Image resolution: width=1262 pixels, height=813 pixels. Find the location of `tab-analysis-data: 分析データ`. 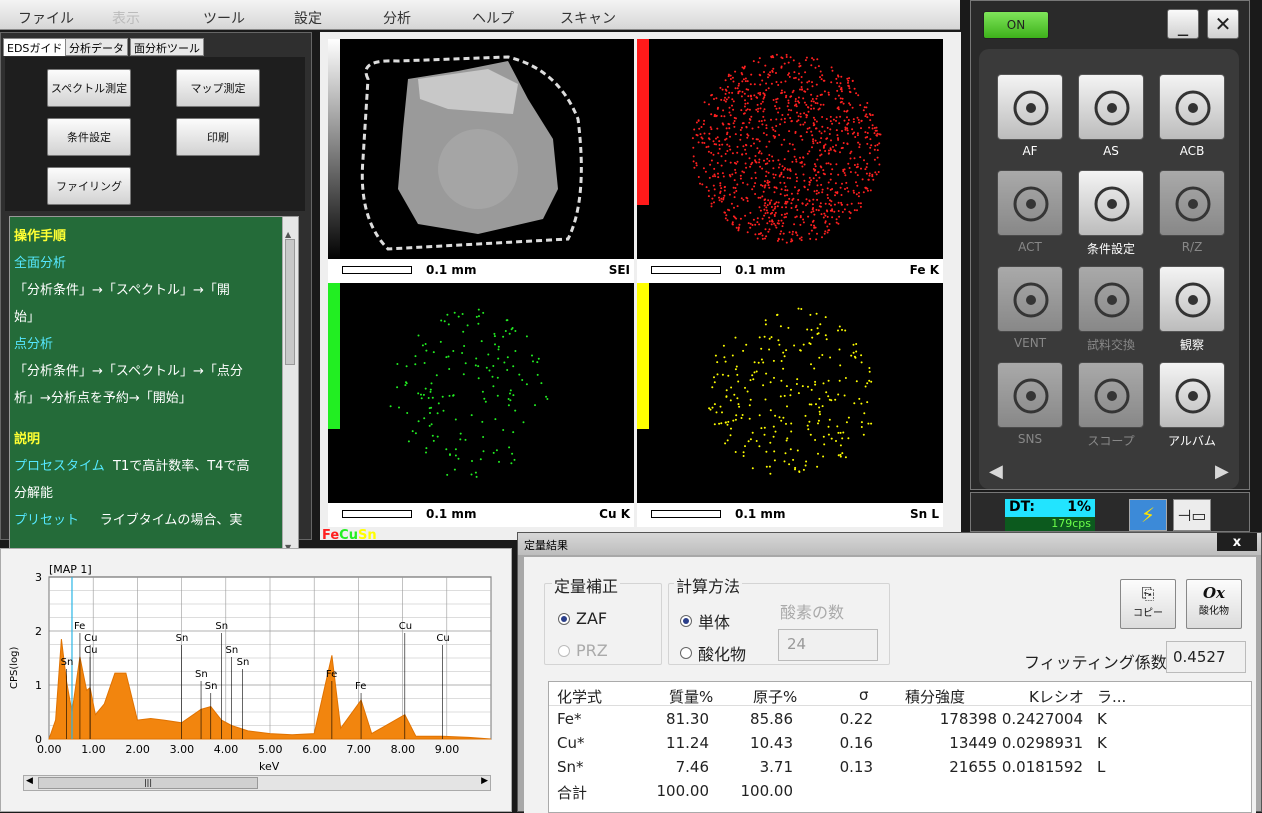

tab-analysis-data: 分析データ is located at coordinates (96, 47).